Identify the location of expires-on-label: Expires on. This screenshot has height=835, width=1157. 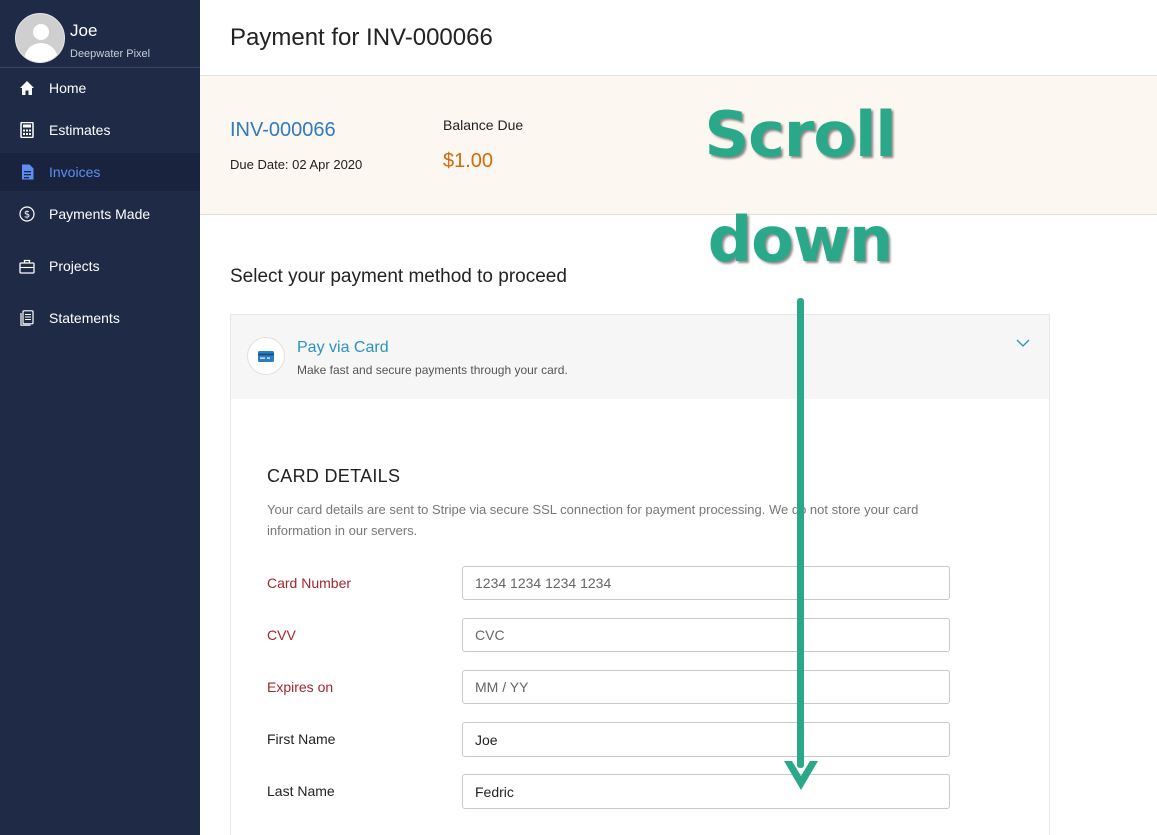
(300, 687).